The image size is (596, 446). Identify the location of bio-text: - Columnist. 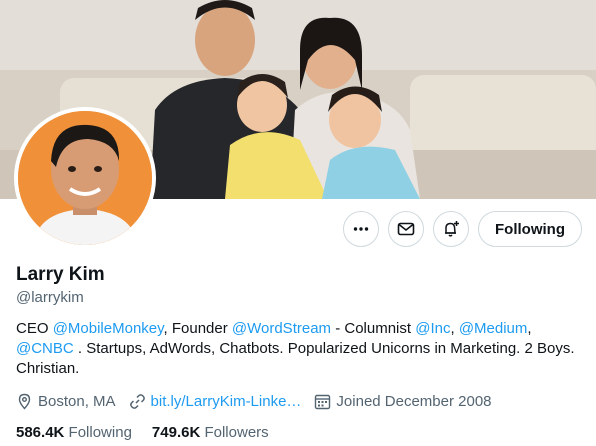
(373, 328).